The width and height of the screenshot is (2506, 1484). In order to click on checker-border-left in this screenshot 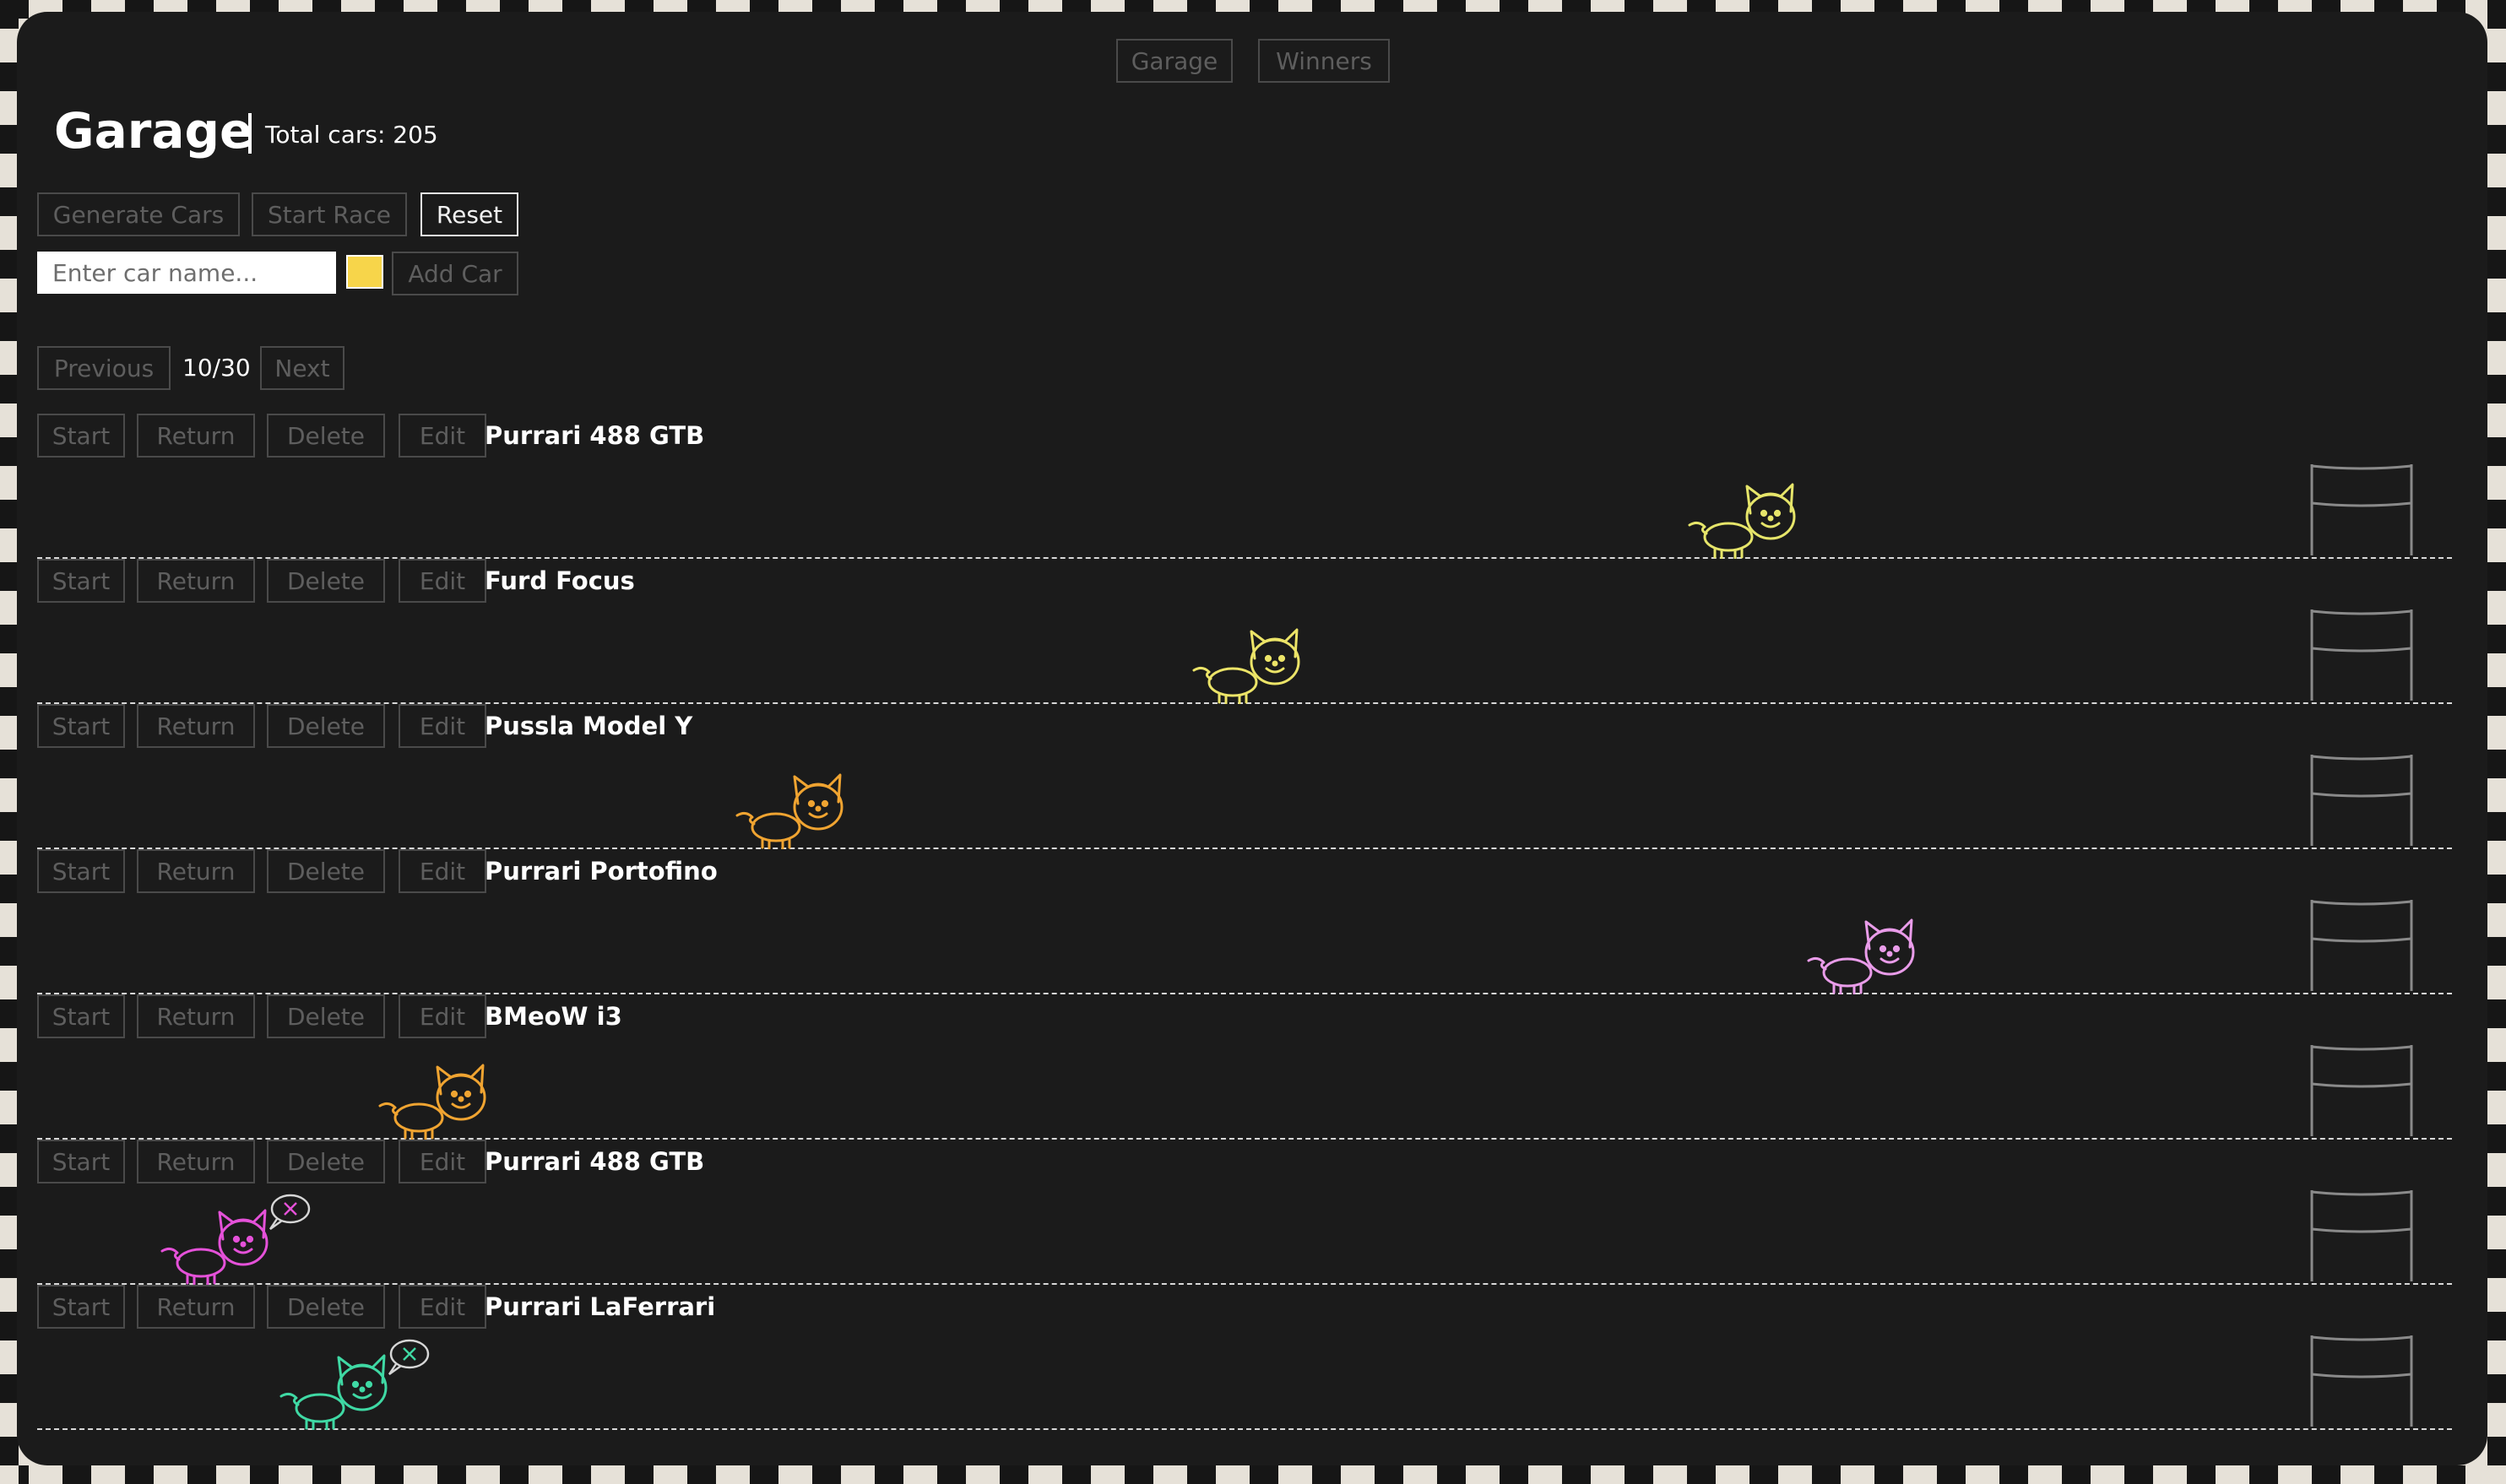, I will do `click(9, 742)`.